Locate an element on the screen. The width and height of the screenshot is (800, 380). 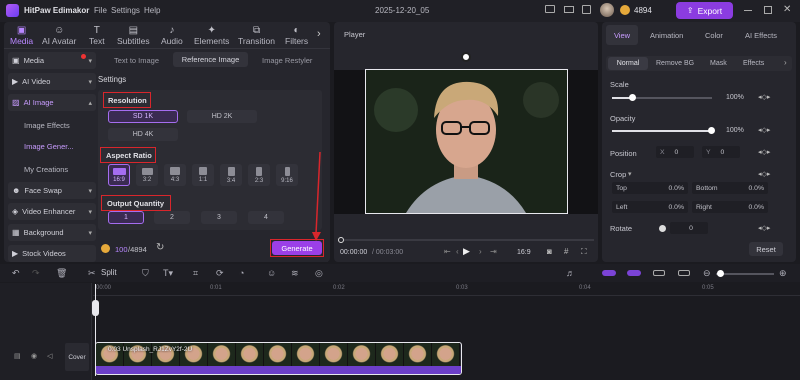
sidebar-subitem-image-effects: Image Effects is located at coordinates (47, 125).